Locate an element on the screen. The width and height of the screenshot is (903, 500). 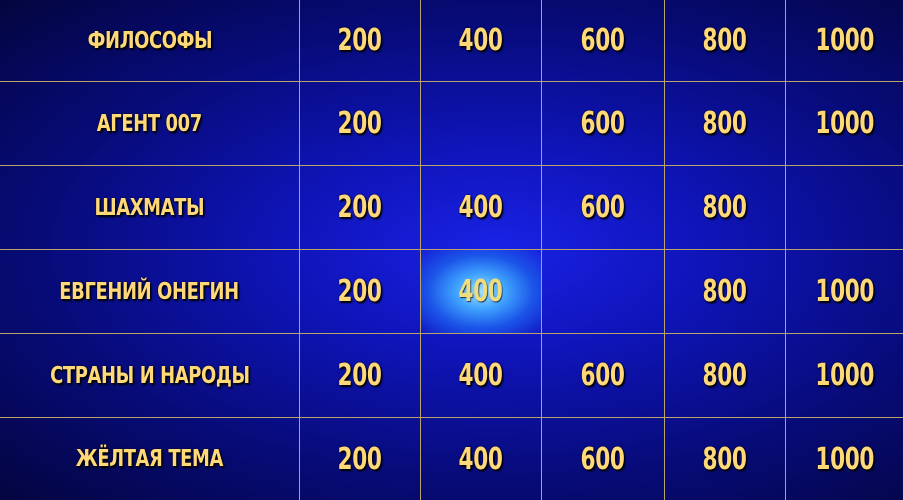
category-cell: ШАХМАТЫ is located at coordinates (150, 208).